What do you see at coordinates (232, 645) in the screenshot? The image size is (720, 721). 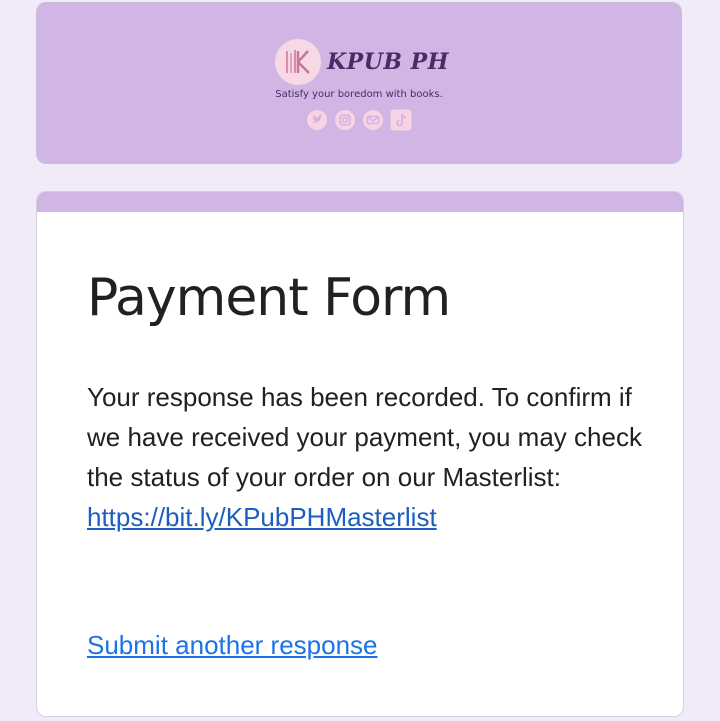 I see `submit-another-response-link: Submit another response` at bounding box center [232, 645].